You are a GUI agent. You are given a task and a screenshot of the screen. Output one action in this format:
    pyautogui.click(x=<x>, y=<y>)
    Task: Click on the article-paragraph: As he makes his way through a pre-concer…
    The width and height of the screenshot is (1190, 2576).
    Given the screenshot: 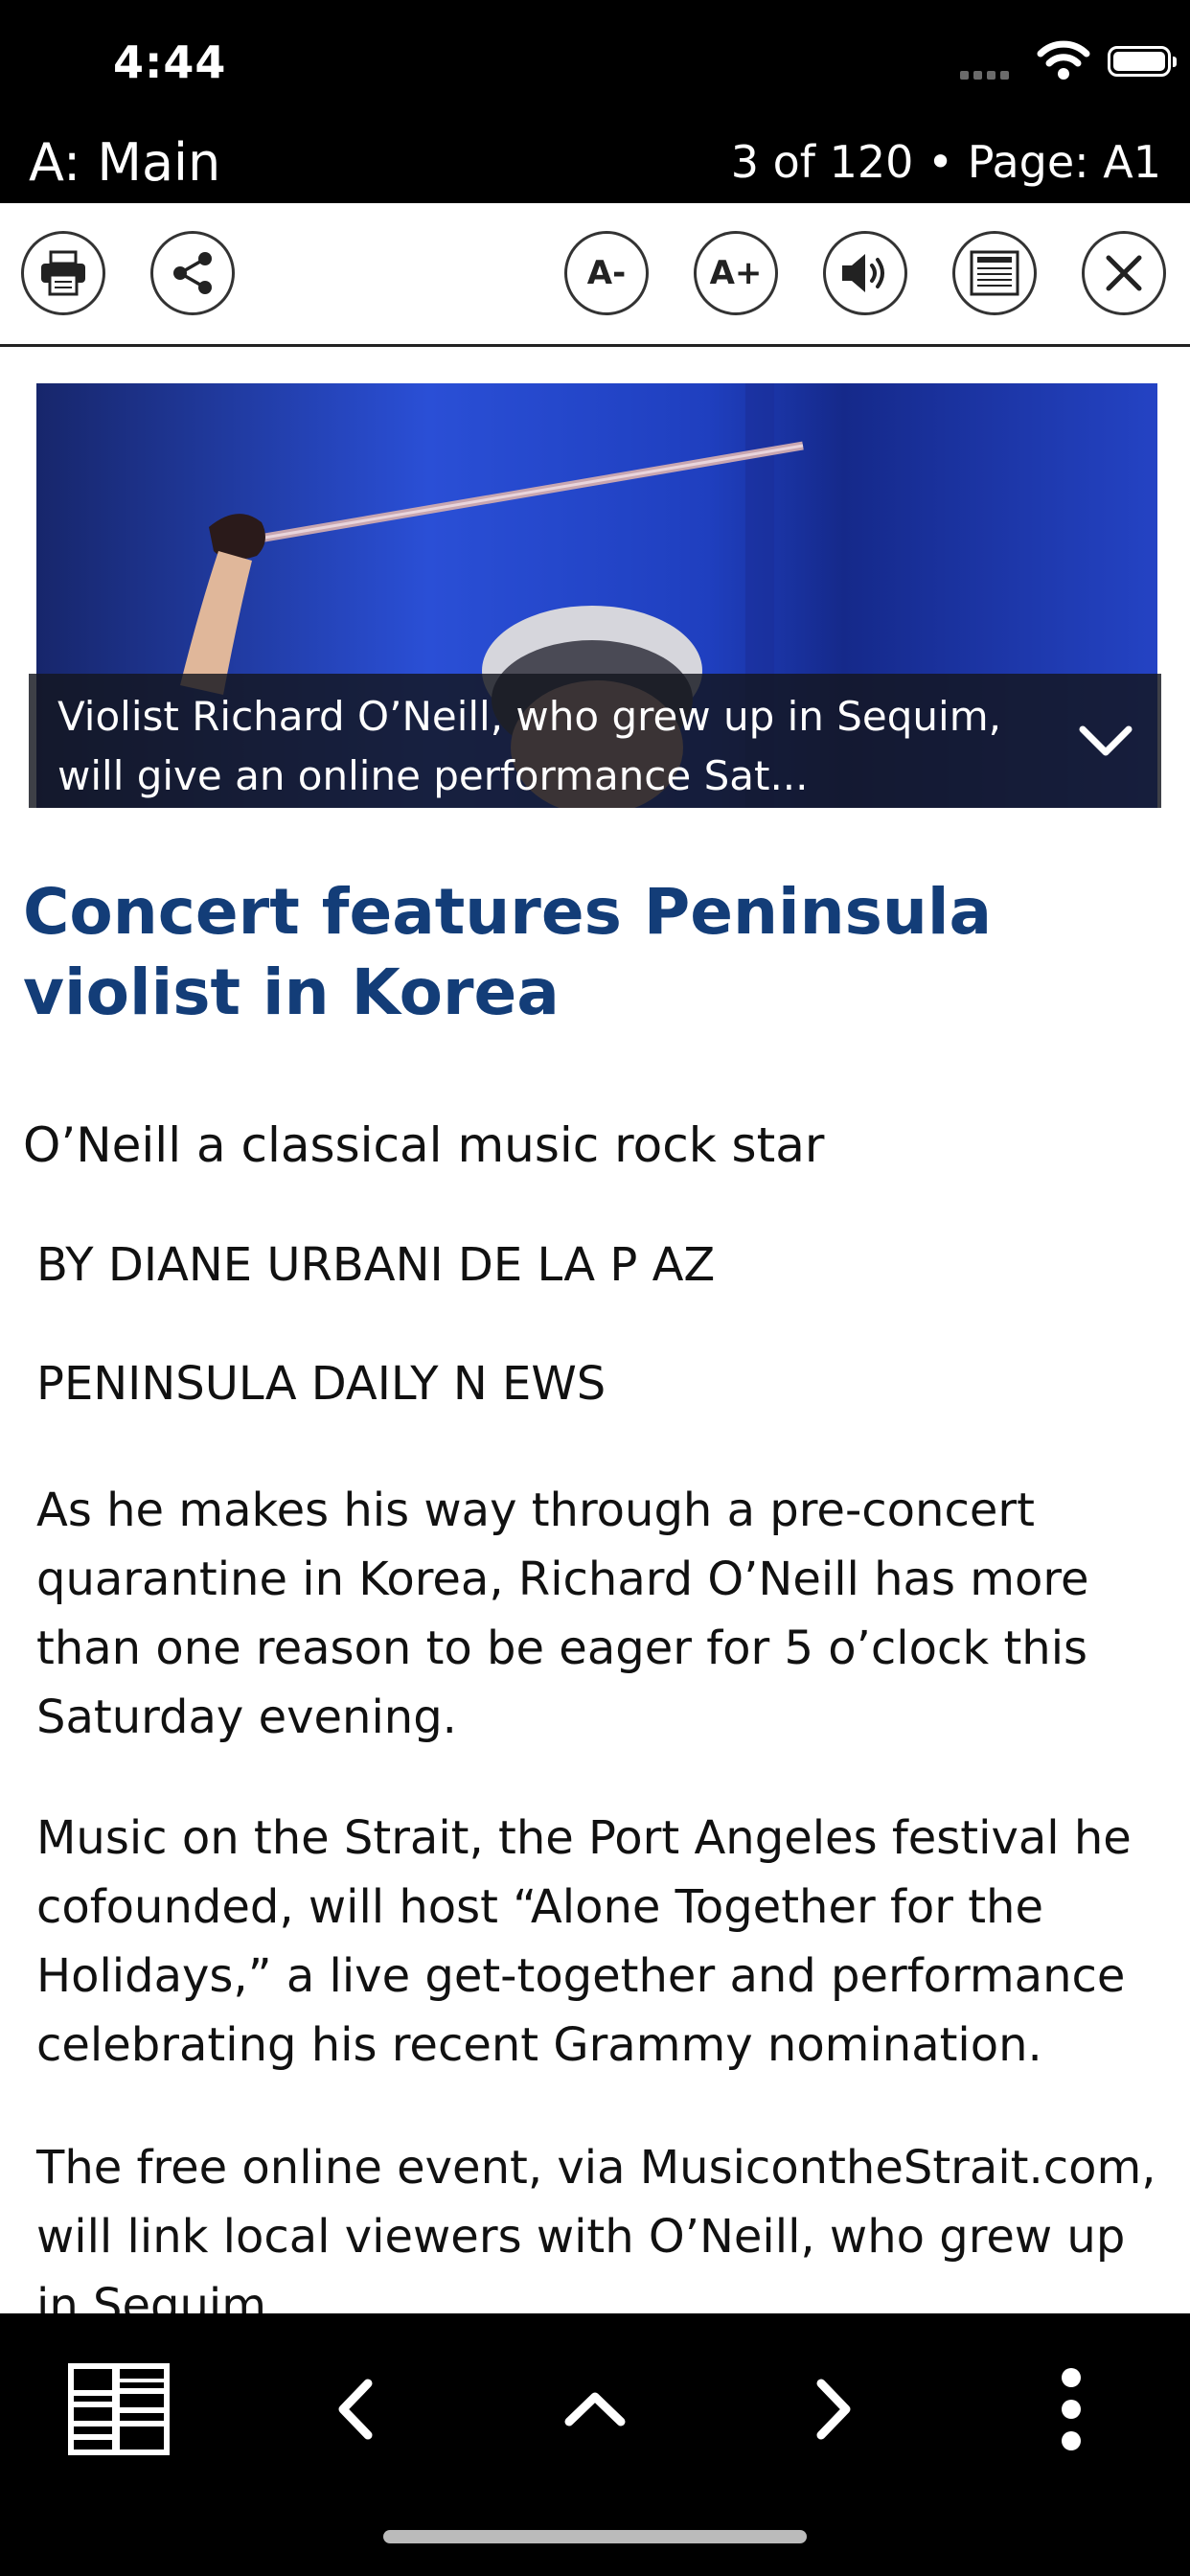 What is the action you would take?
    pyautogui.click(x=562, y=1614)
    